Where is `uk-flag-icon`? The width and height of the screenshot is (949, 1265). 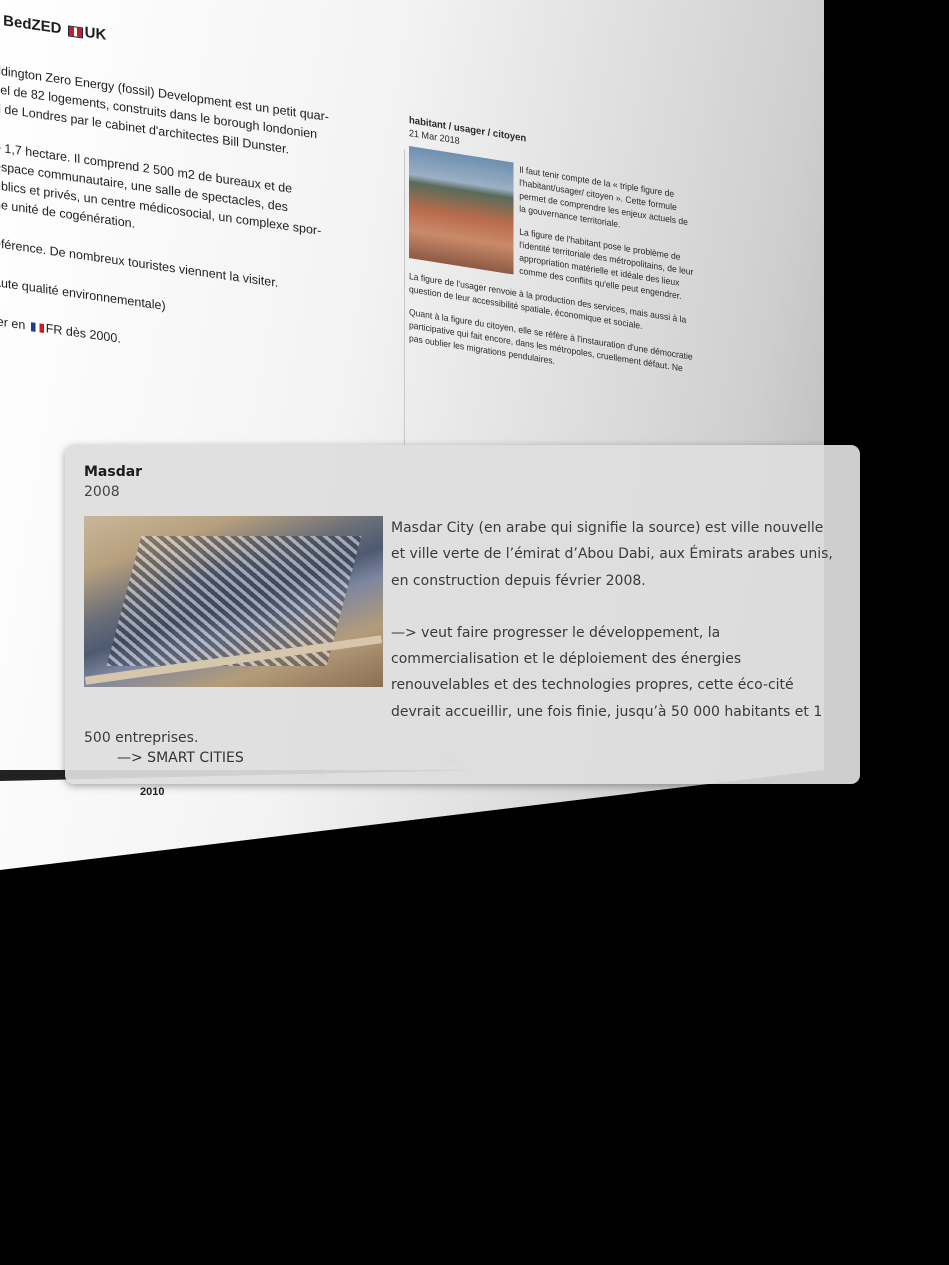
uk-flag-icon is located at coordinates (75, 31).